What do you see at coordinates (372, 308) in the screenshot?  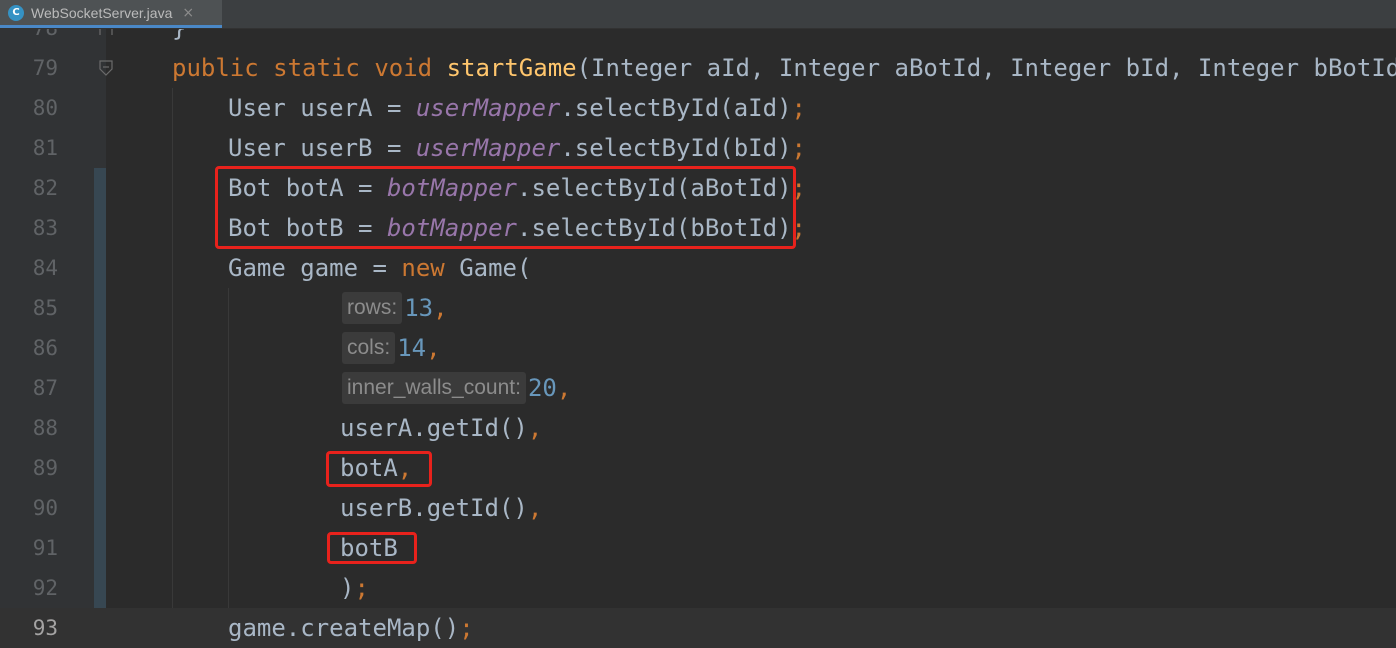 I see `parameter-hint: rows:` at bounding box center [372, 308].